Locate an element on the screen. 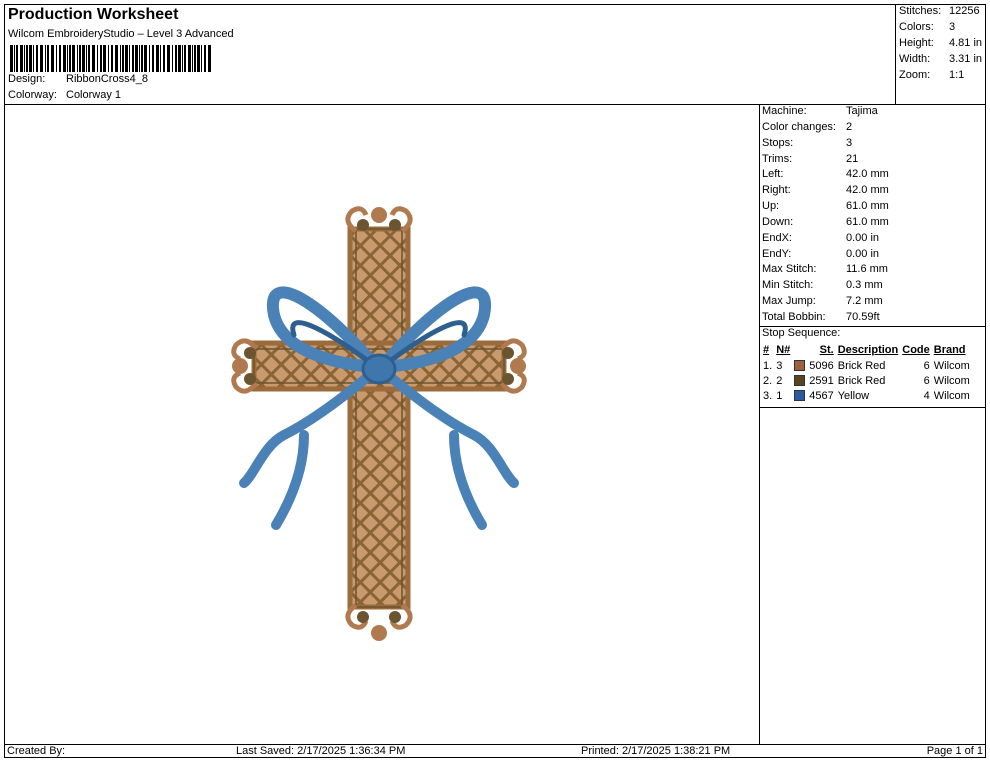 This screenshot has height=762, width=990. color-changes-label: Color changes: is located at coordinates (799, 127).